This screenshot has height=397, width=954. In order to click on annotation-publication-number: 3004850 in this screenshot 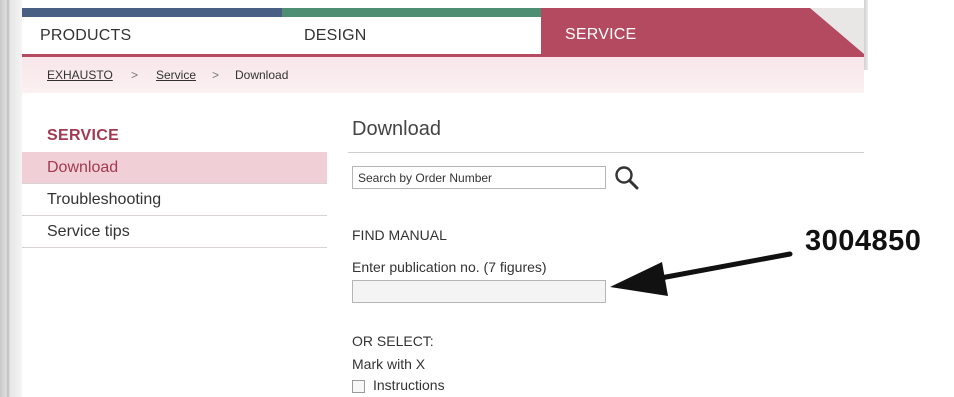, I will do `click(863, 241)`.